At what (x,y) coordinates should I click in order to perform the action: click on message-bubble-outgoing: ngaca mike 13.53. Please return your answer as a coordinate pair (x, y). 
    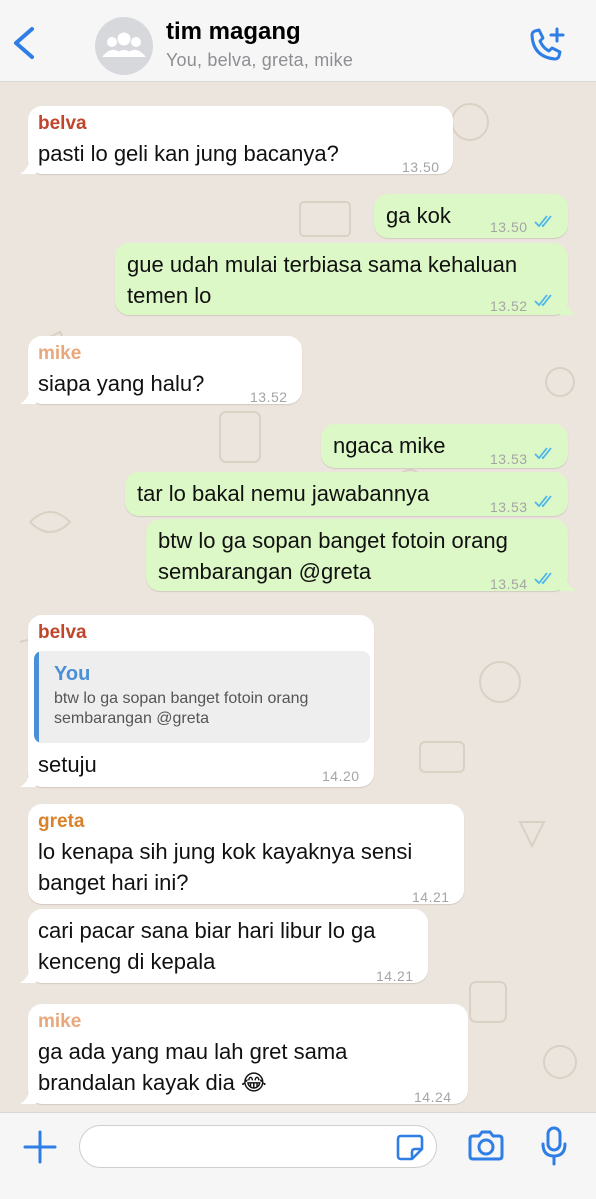
    Looking at the image, I should click on (444, 446).